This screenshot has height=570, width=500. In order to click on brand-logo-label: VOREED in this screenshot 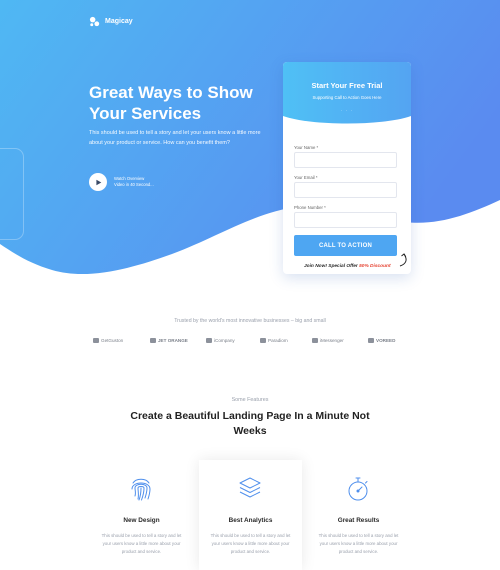, I will do `click(386, 340)`.